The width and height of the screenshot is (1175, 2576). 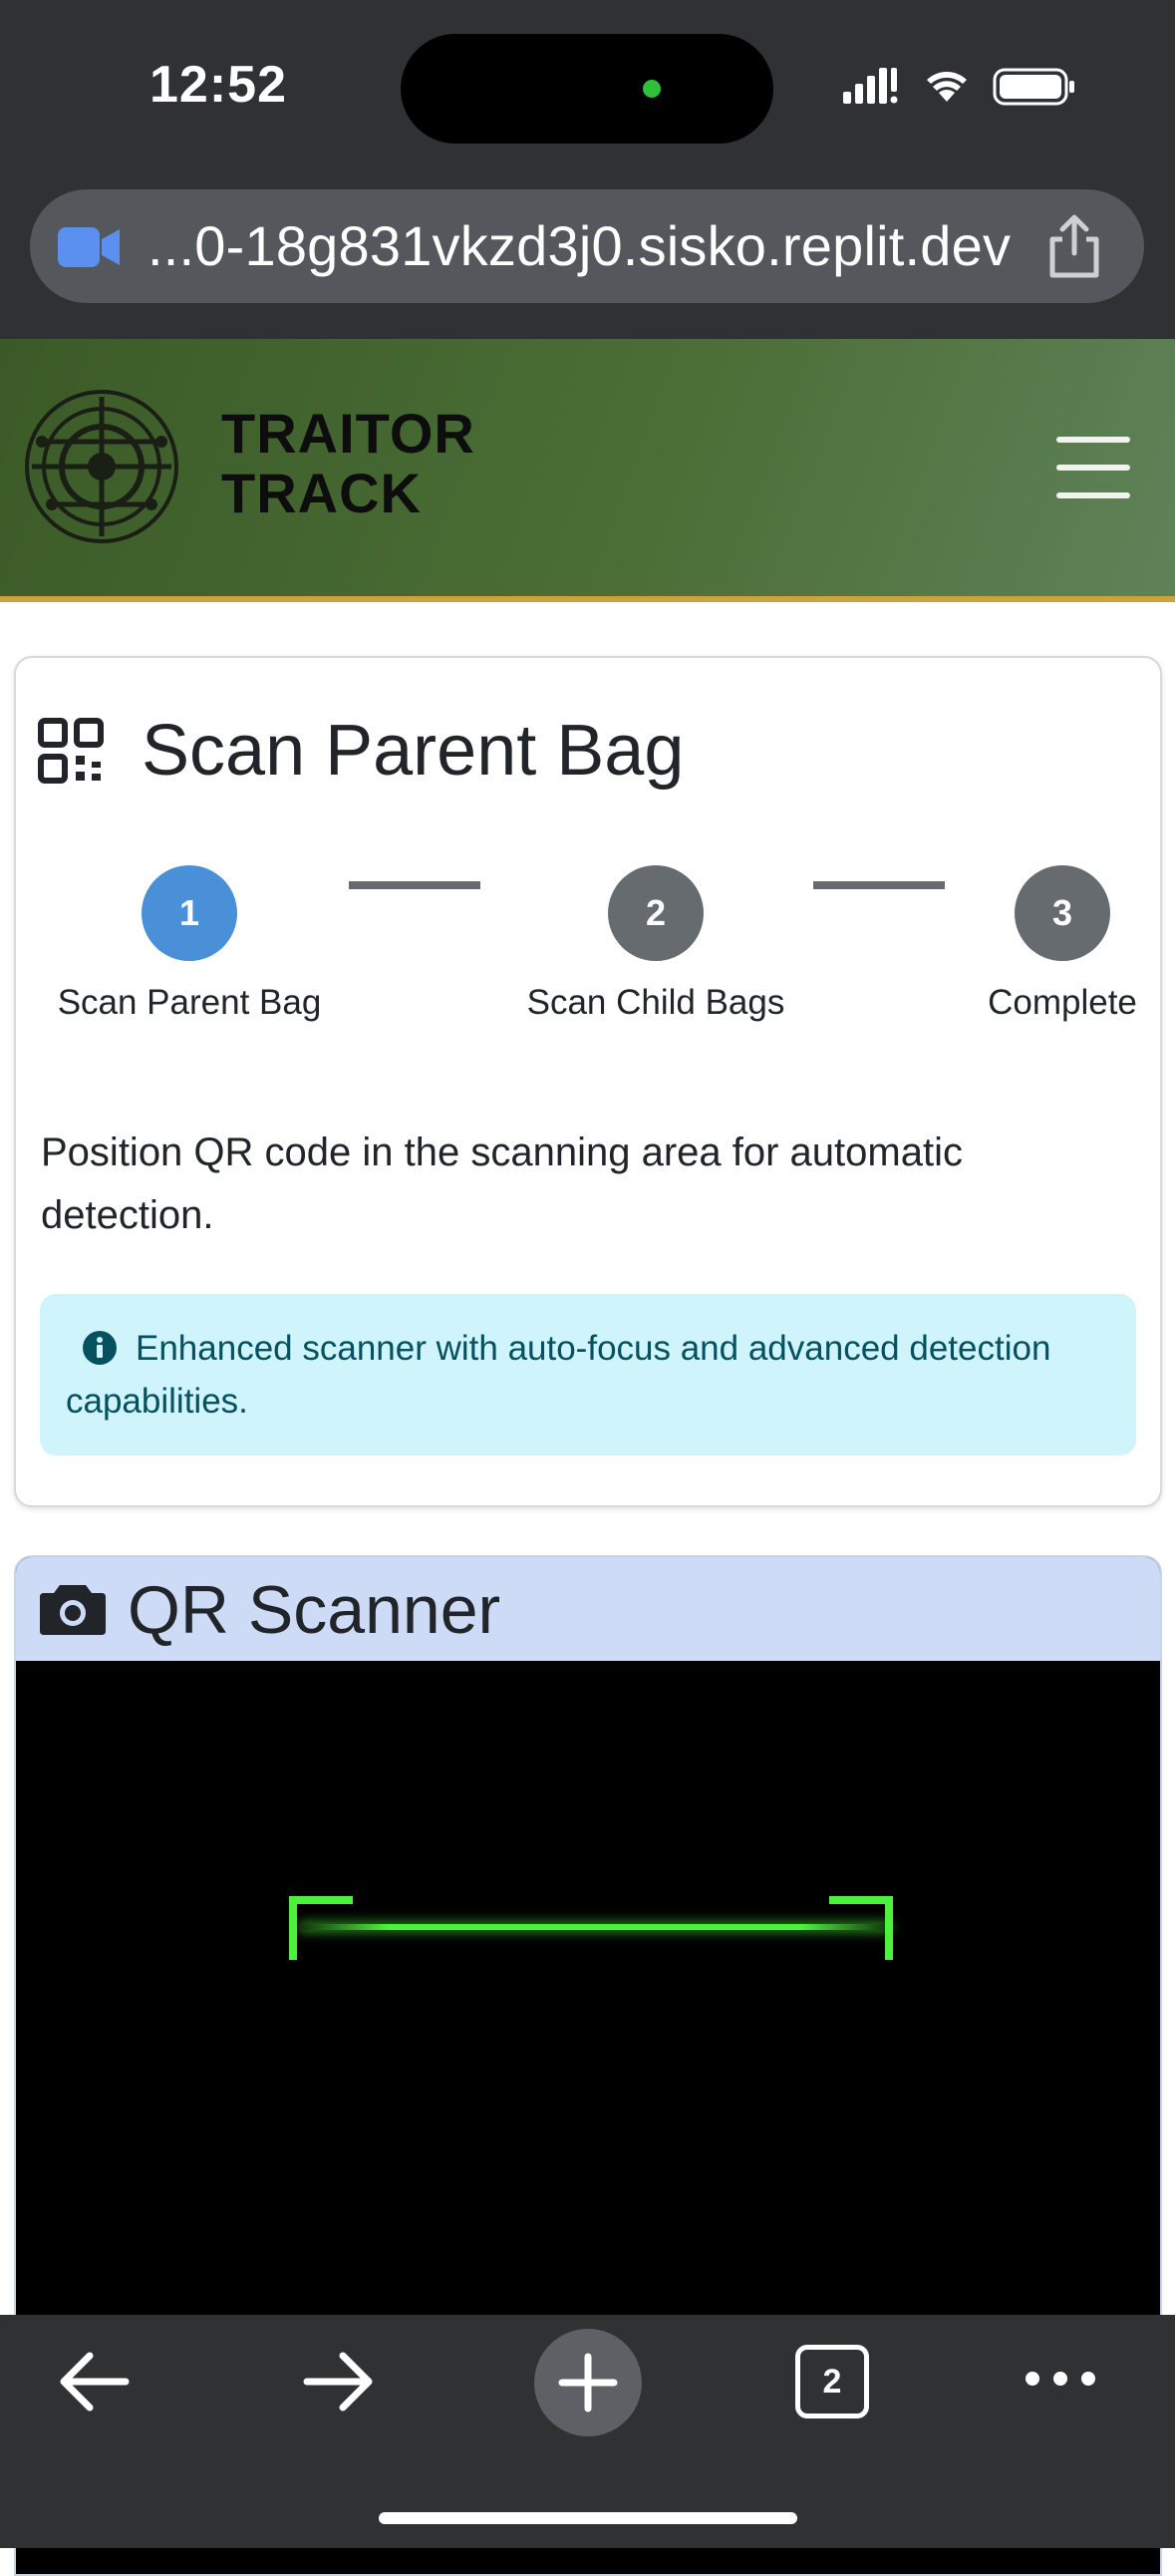 What do you see at coordinates (579, 245) in the screenshot?
I see `url-text: ...0-18g831vkzd3j0.sisko.replit.dev` at bounding box center [579, 245].